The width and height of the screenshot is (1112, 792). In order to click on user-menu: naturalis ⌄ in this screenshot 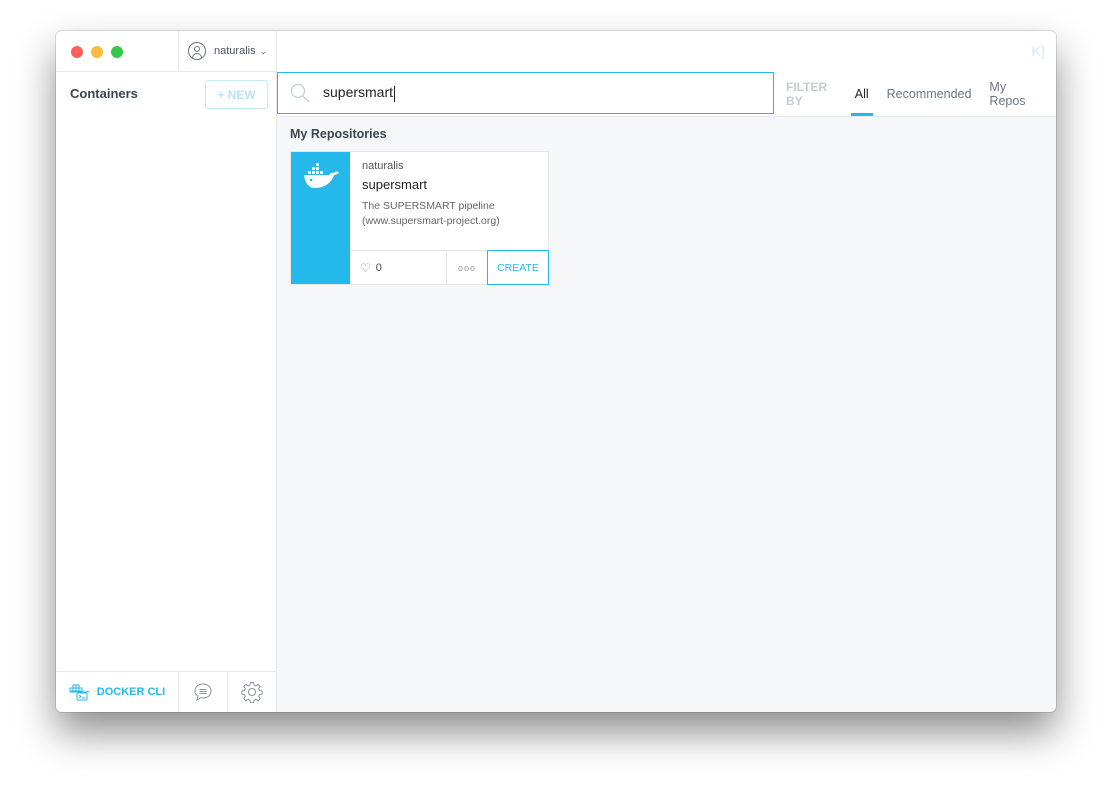, I will do `click(227, 51)`.